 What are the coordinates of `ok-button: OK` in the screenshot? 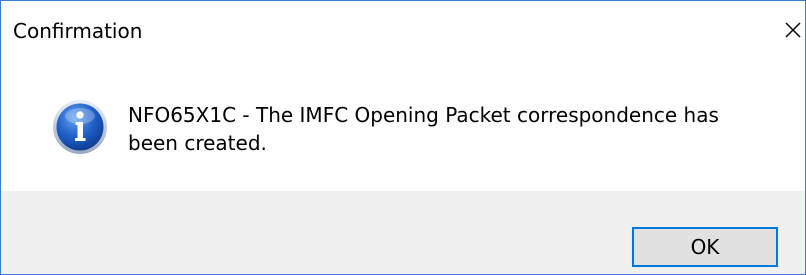 It's located at (705, 247).